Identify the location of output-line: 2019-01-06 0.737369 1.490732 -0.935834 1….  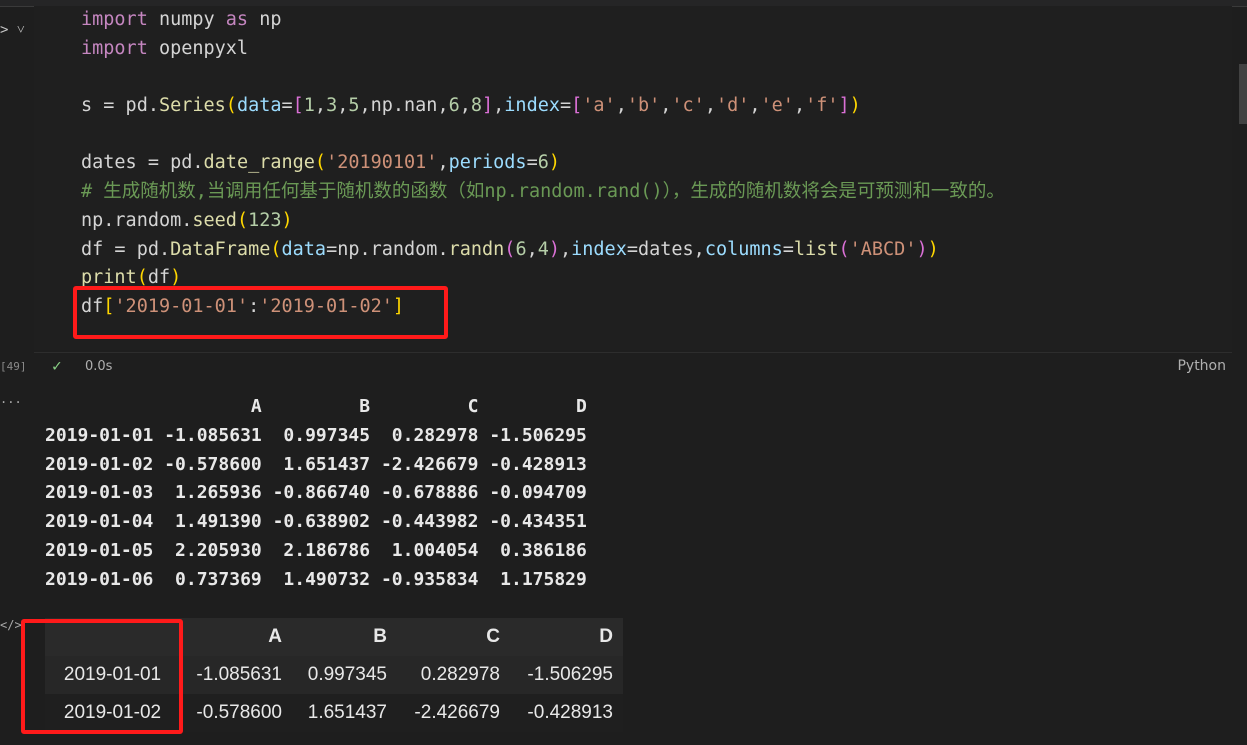
(316, 579).